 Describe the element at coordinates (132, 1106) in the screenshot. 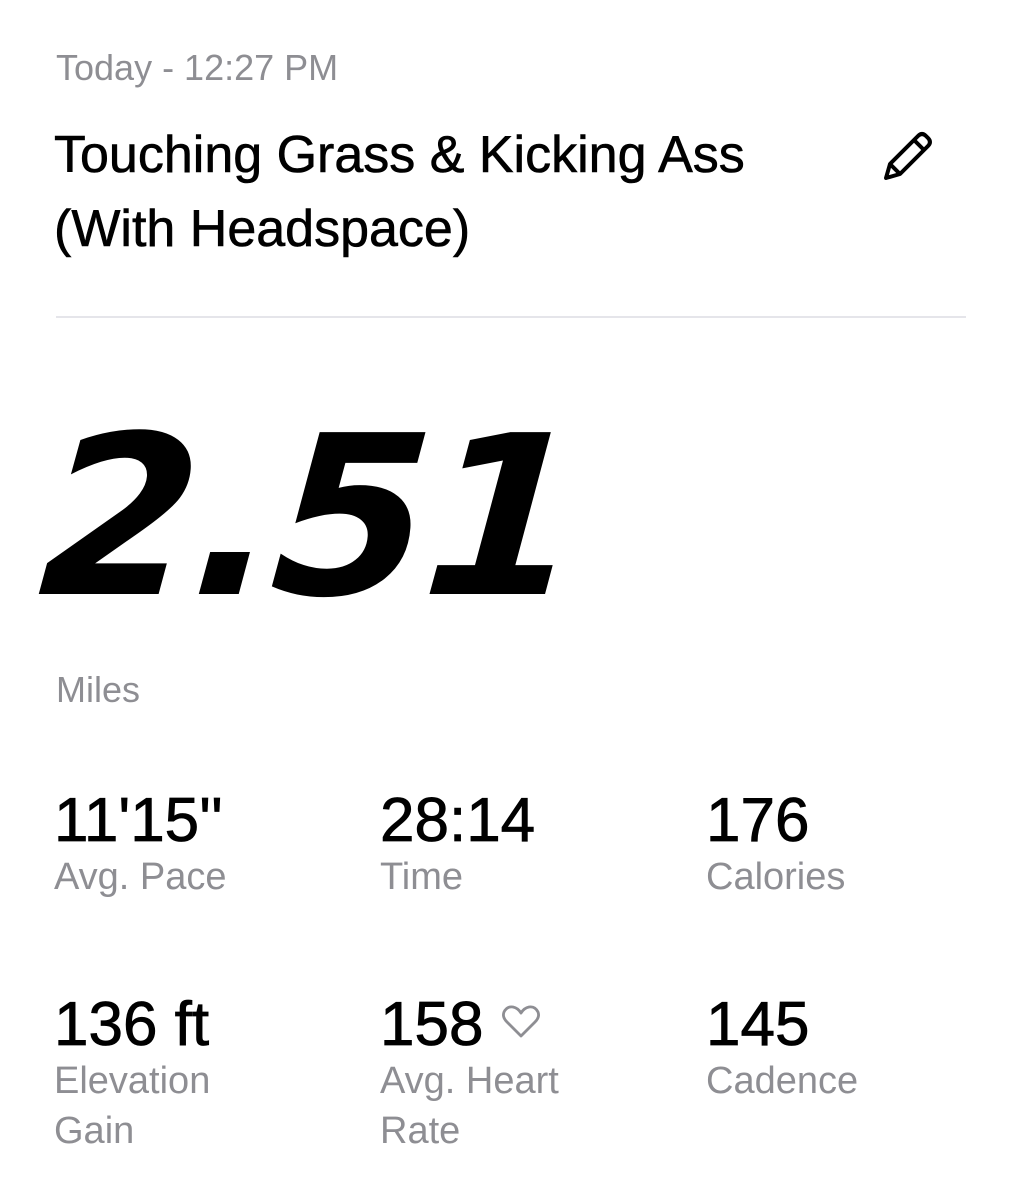

I see `elevation-label: Elevation Gain` at that location.